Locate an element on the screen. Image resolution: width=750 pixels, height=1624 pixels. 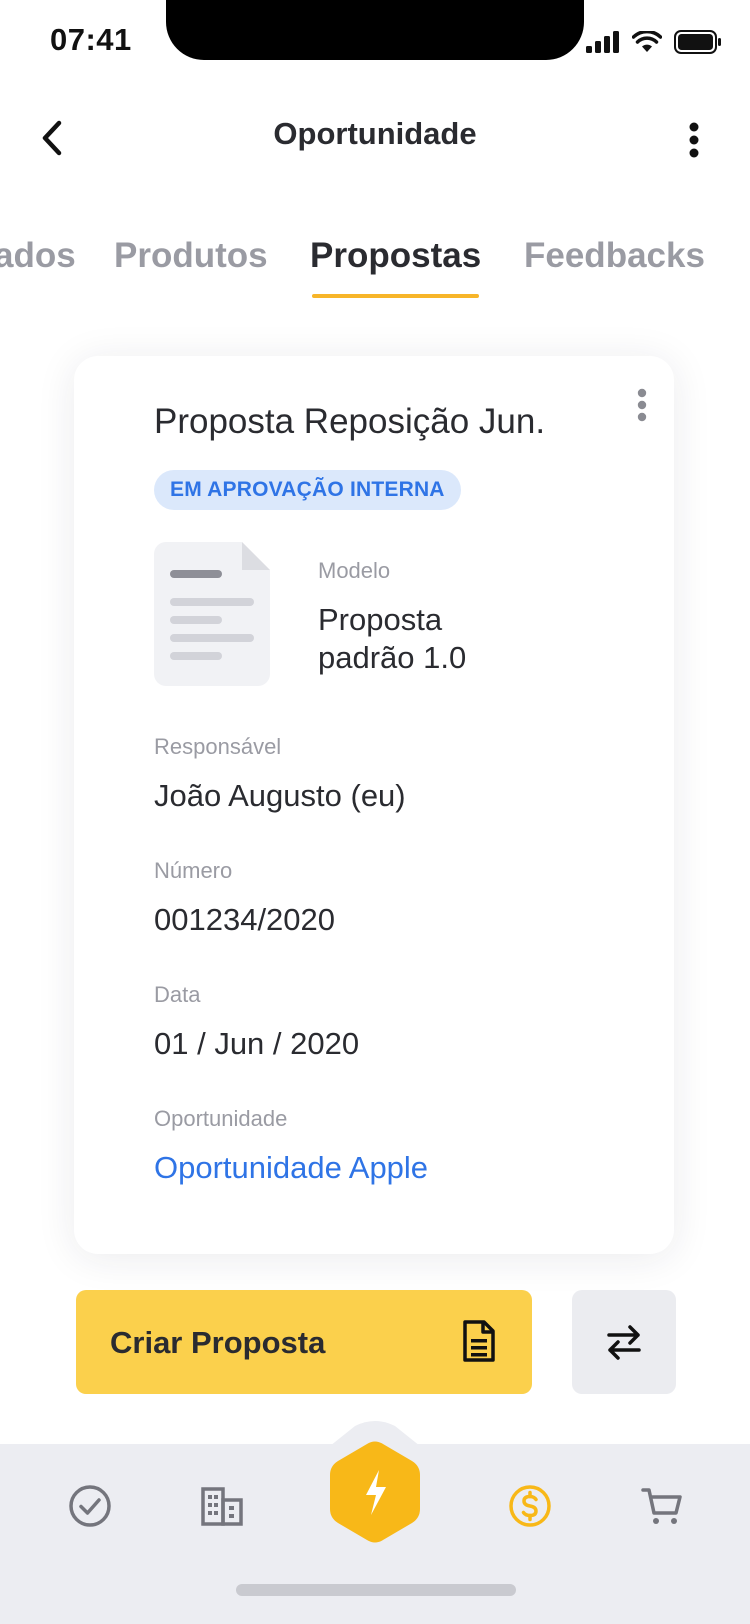
check-circle-icon is located at coordinates (90, 1506).